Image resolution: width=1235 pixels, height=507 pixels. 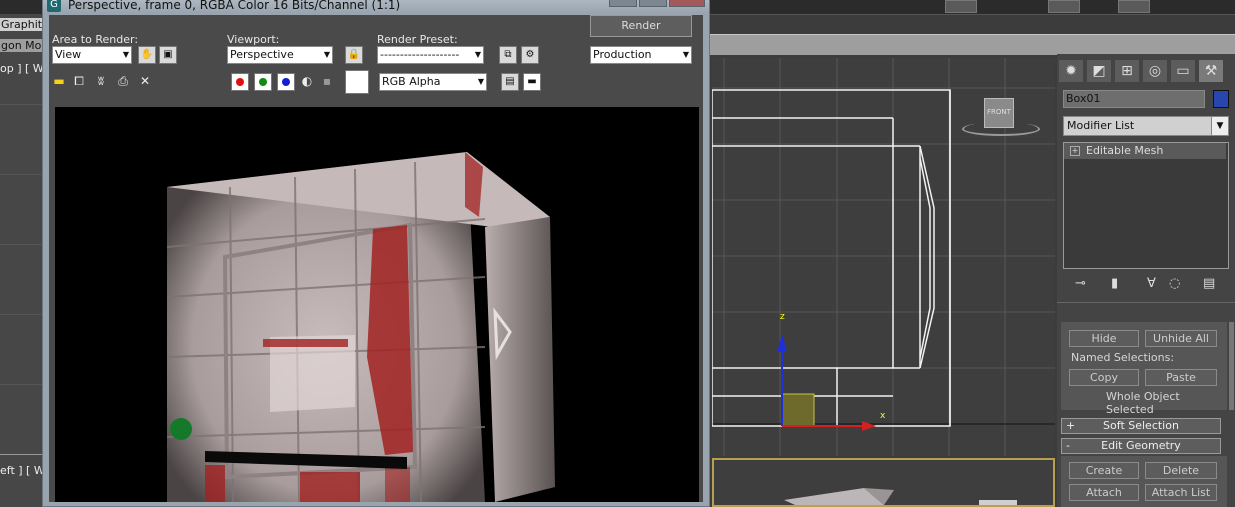 I want to click on area-to-render-value: View, so click(x=68, y=54).